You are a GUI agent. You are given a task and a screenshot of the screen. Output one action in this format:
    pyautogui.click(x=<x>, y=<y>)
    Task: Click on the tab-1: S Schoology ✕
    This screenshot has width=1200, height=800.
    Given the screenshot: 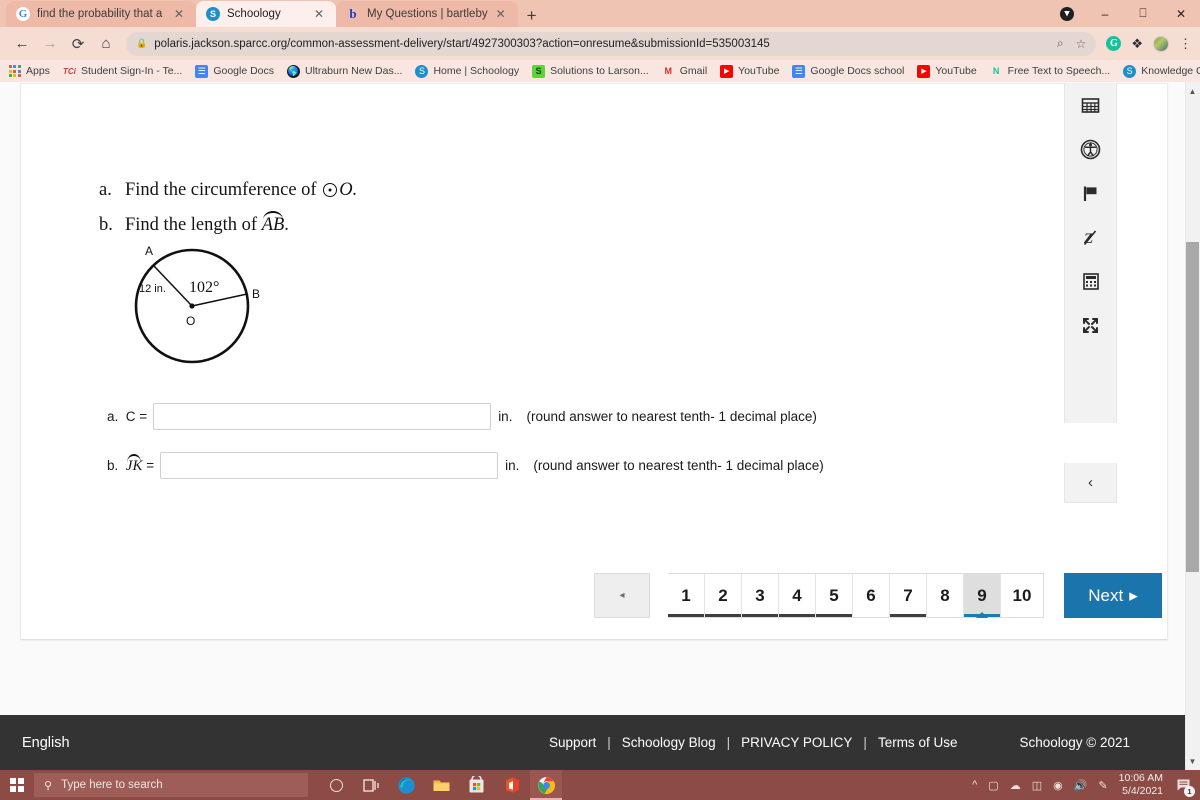 What is the action you would take?
    pyautogui.click(x=266, y=14)
    